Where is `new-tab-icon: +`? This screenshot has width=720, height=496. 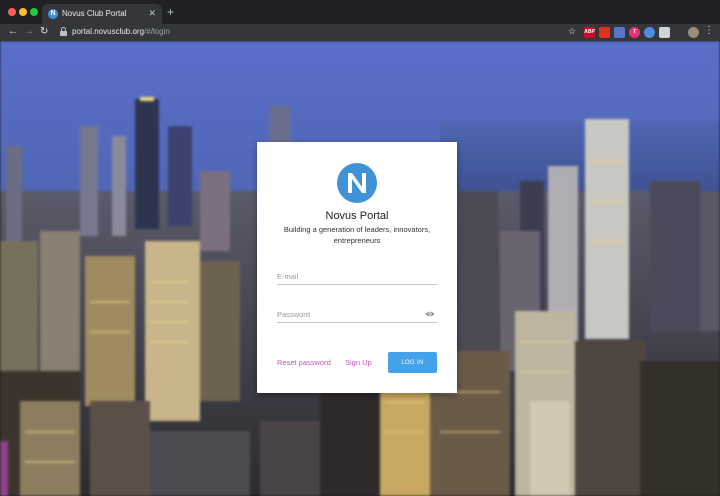
new-tab-icon: + is located at coordinates (170, 12).